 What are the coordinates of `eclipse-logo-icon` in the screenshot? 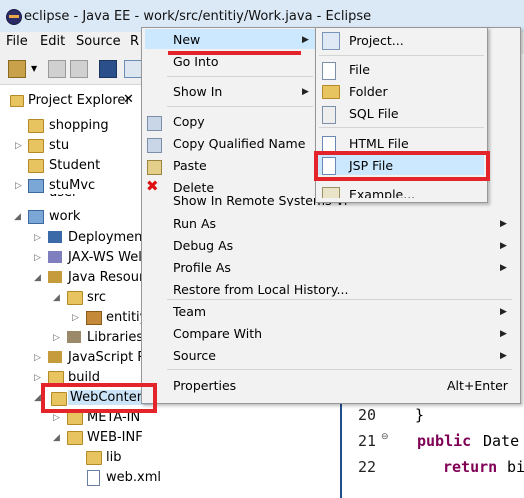 It's located at (14, 17).